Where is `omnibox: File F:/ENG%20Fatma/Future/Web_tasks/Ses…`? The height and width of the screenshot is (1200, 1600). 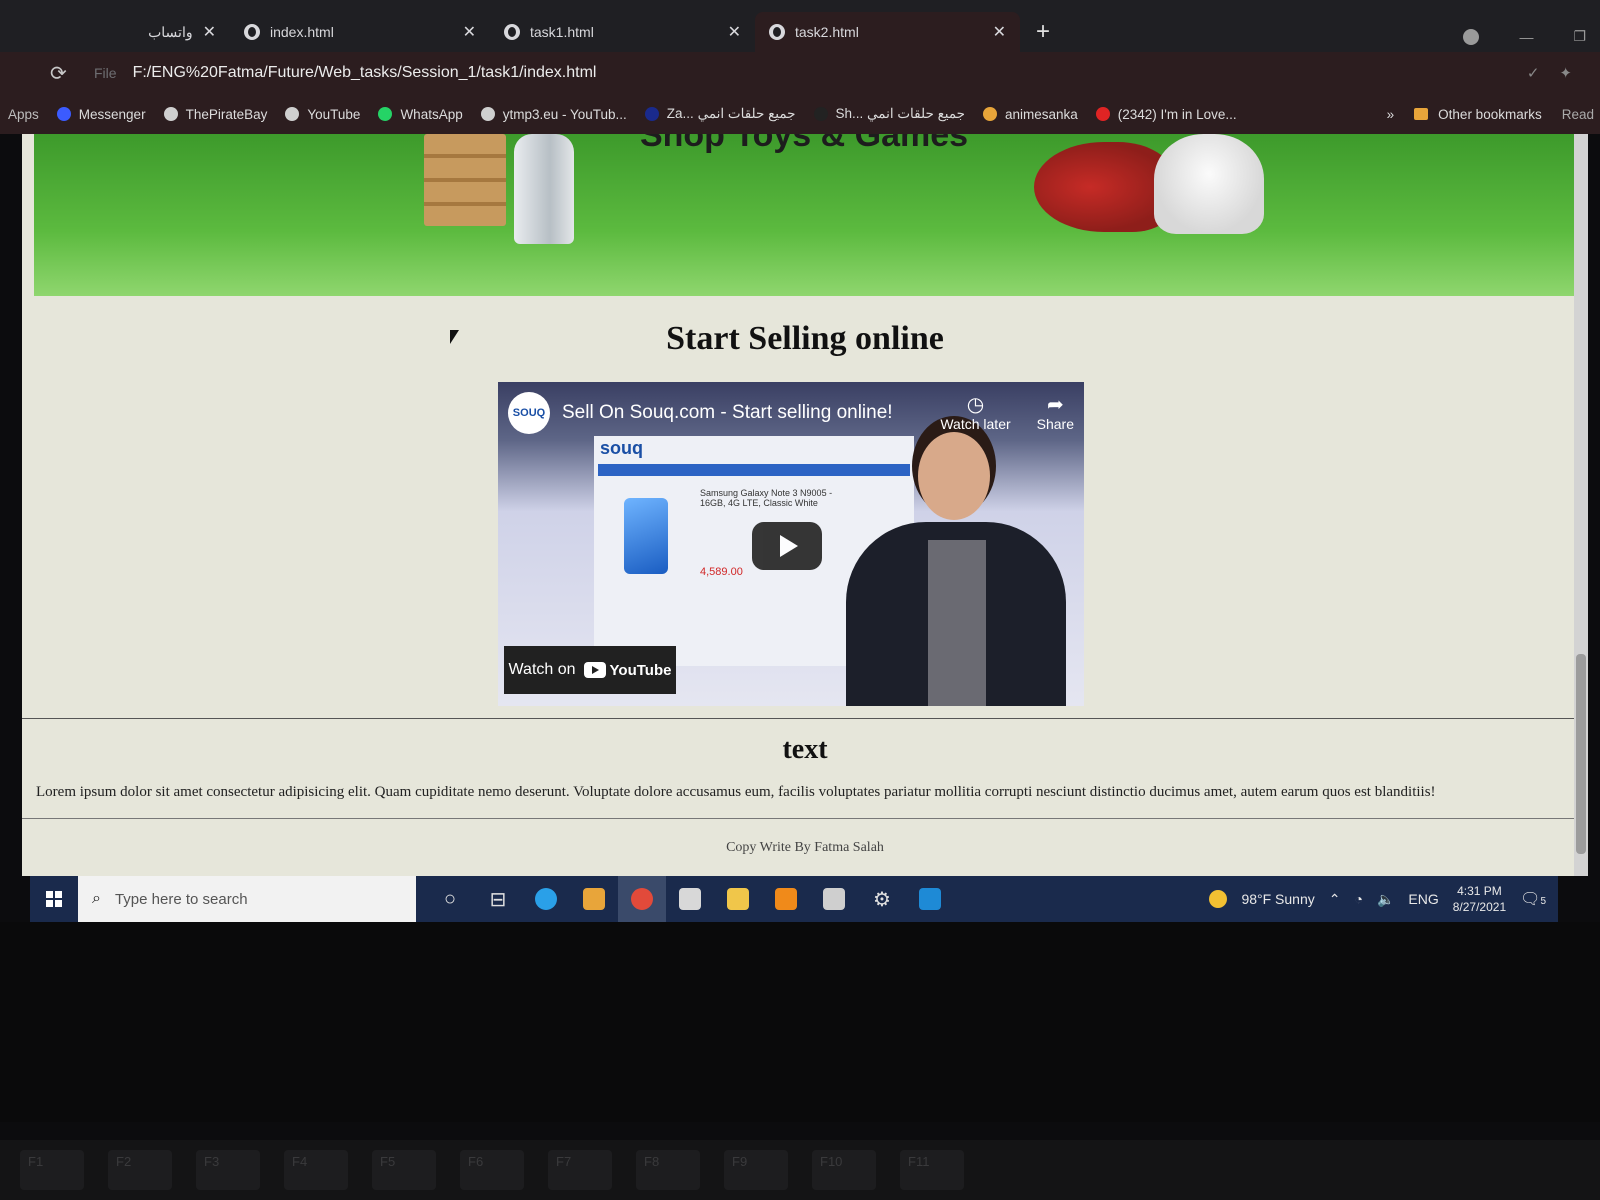 omnibox: File F:/ENG%20Fatma/Future/Web_tasks/Ses… is located at coordinates (810, 73).